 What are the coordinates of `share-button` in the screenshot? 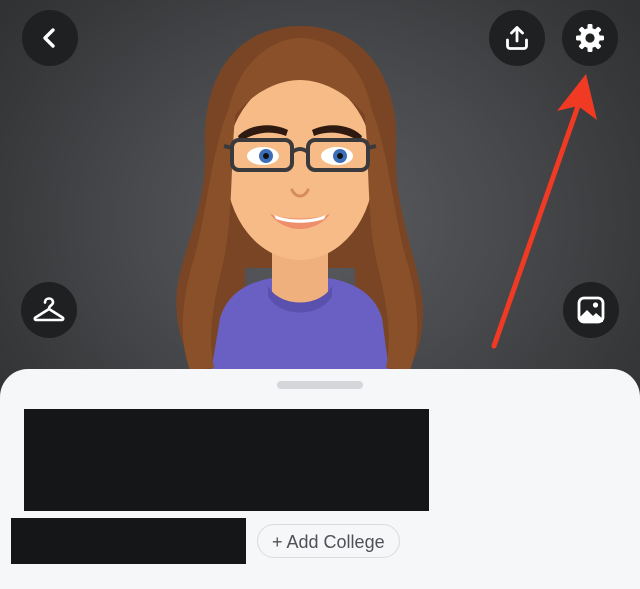 It's located at (517, 38).